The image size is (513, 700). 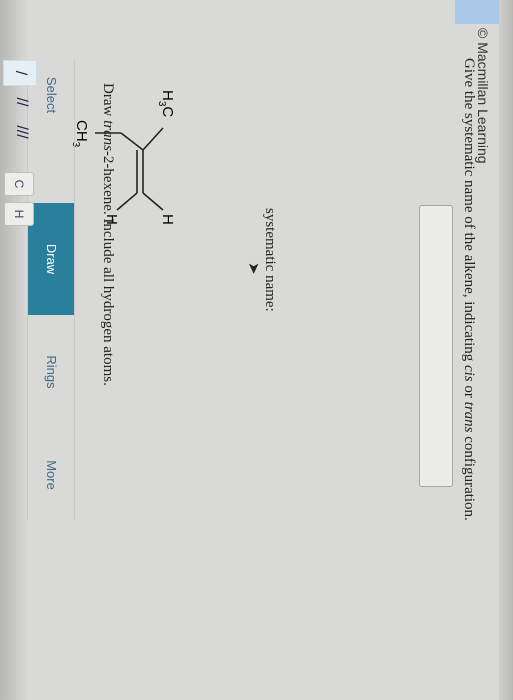 I want to click on systematic-name-label: systematic name:, so click(x=270, y=260).